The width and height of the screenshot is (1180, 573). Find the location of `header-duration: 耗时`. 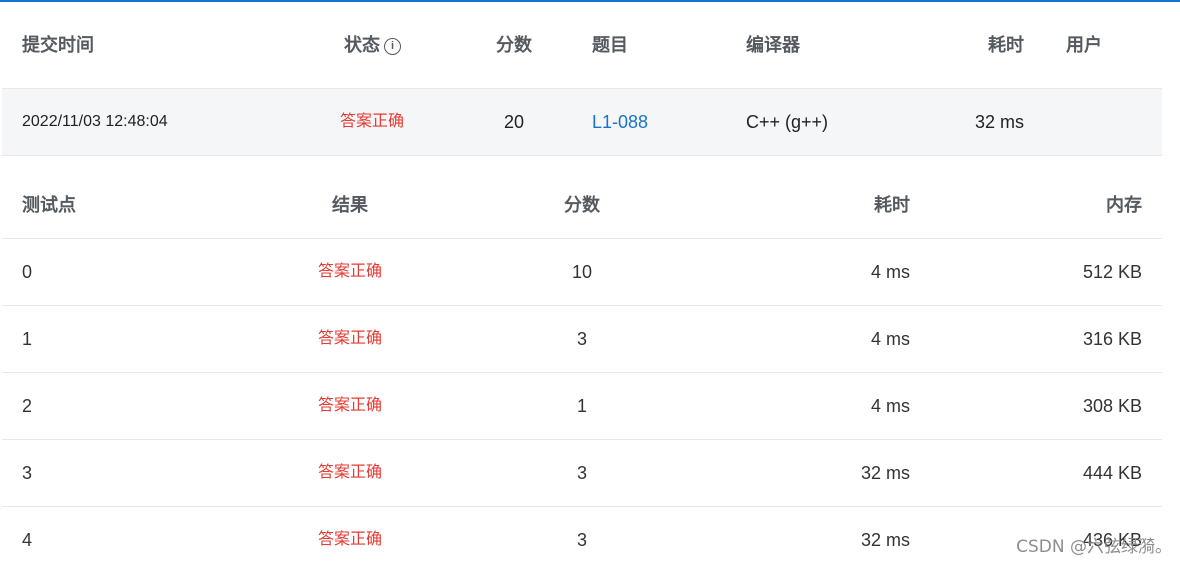

header-duration: 耗时 is located at coordinates (1006, 45).